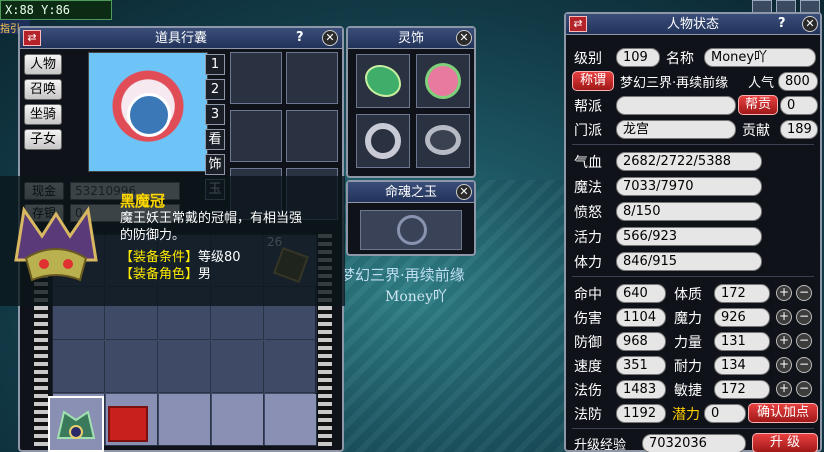 This screenshot has width=824, height=452. Describe the element at coordinates (784, 365) in the screenshot. I see `endurance-plus-button: +` at that location.